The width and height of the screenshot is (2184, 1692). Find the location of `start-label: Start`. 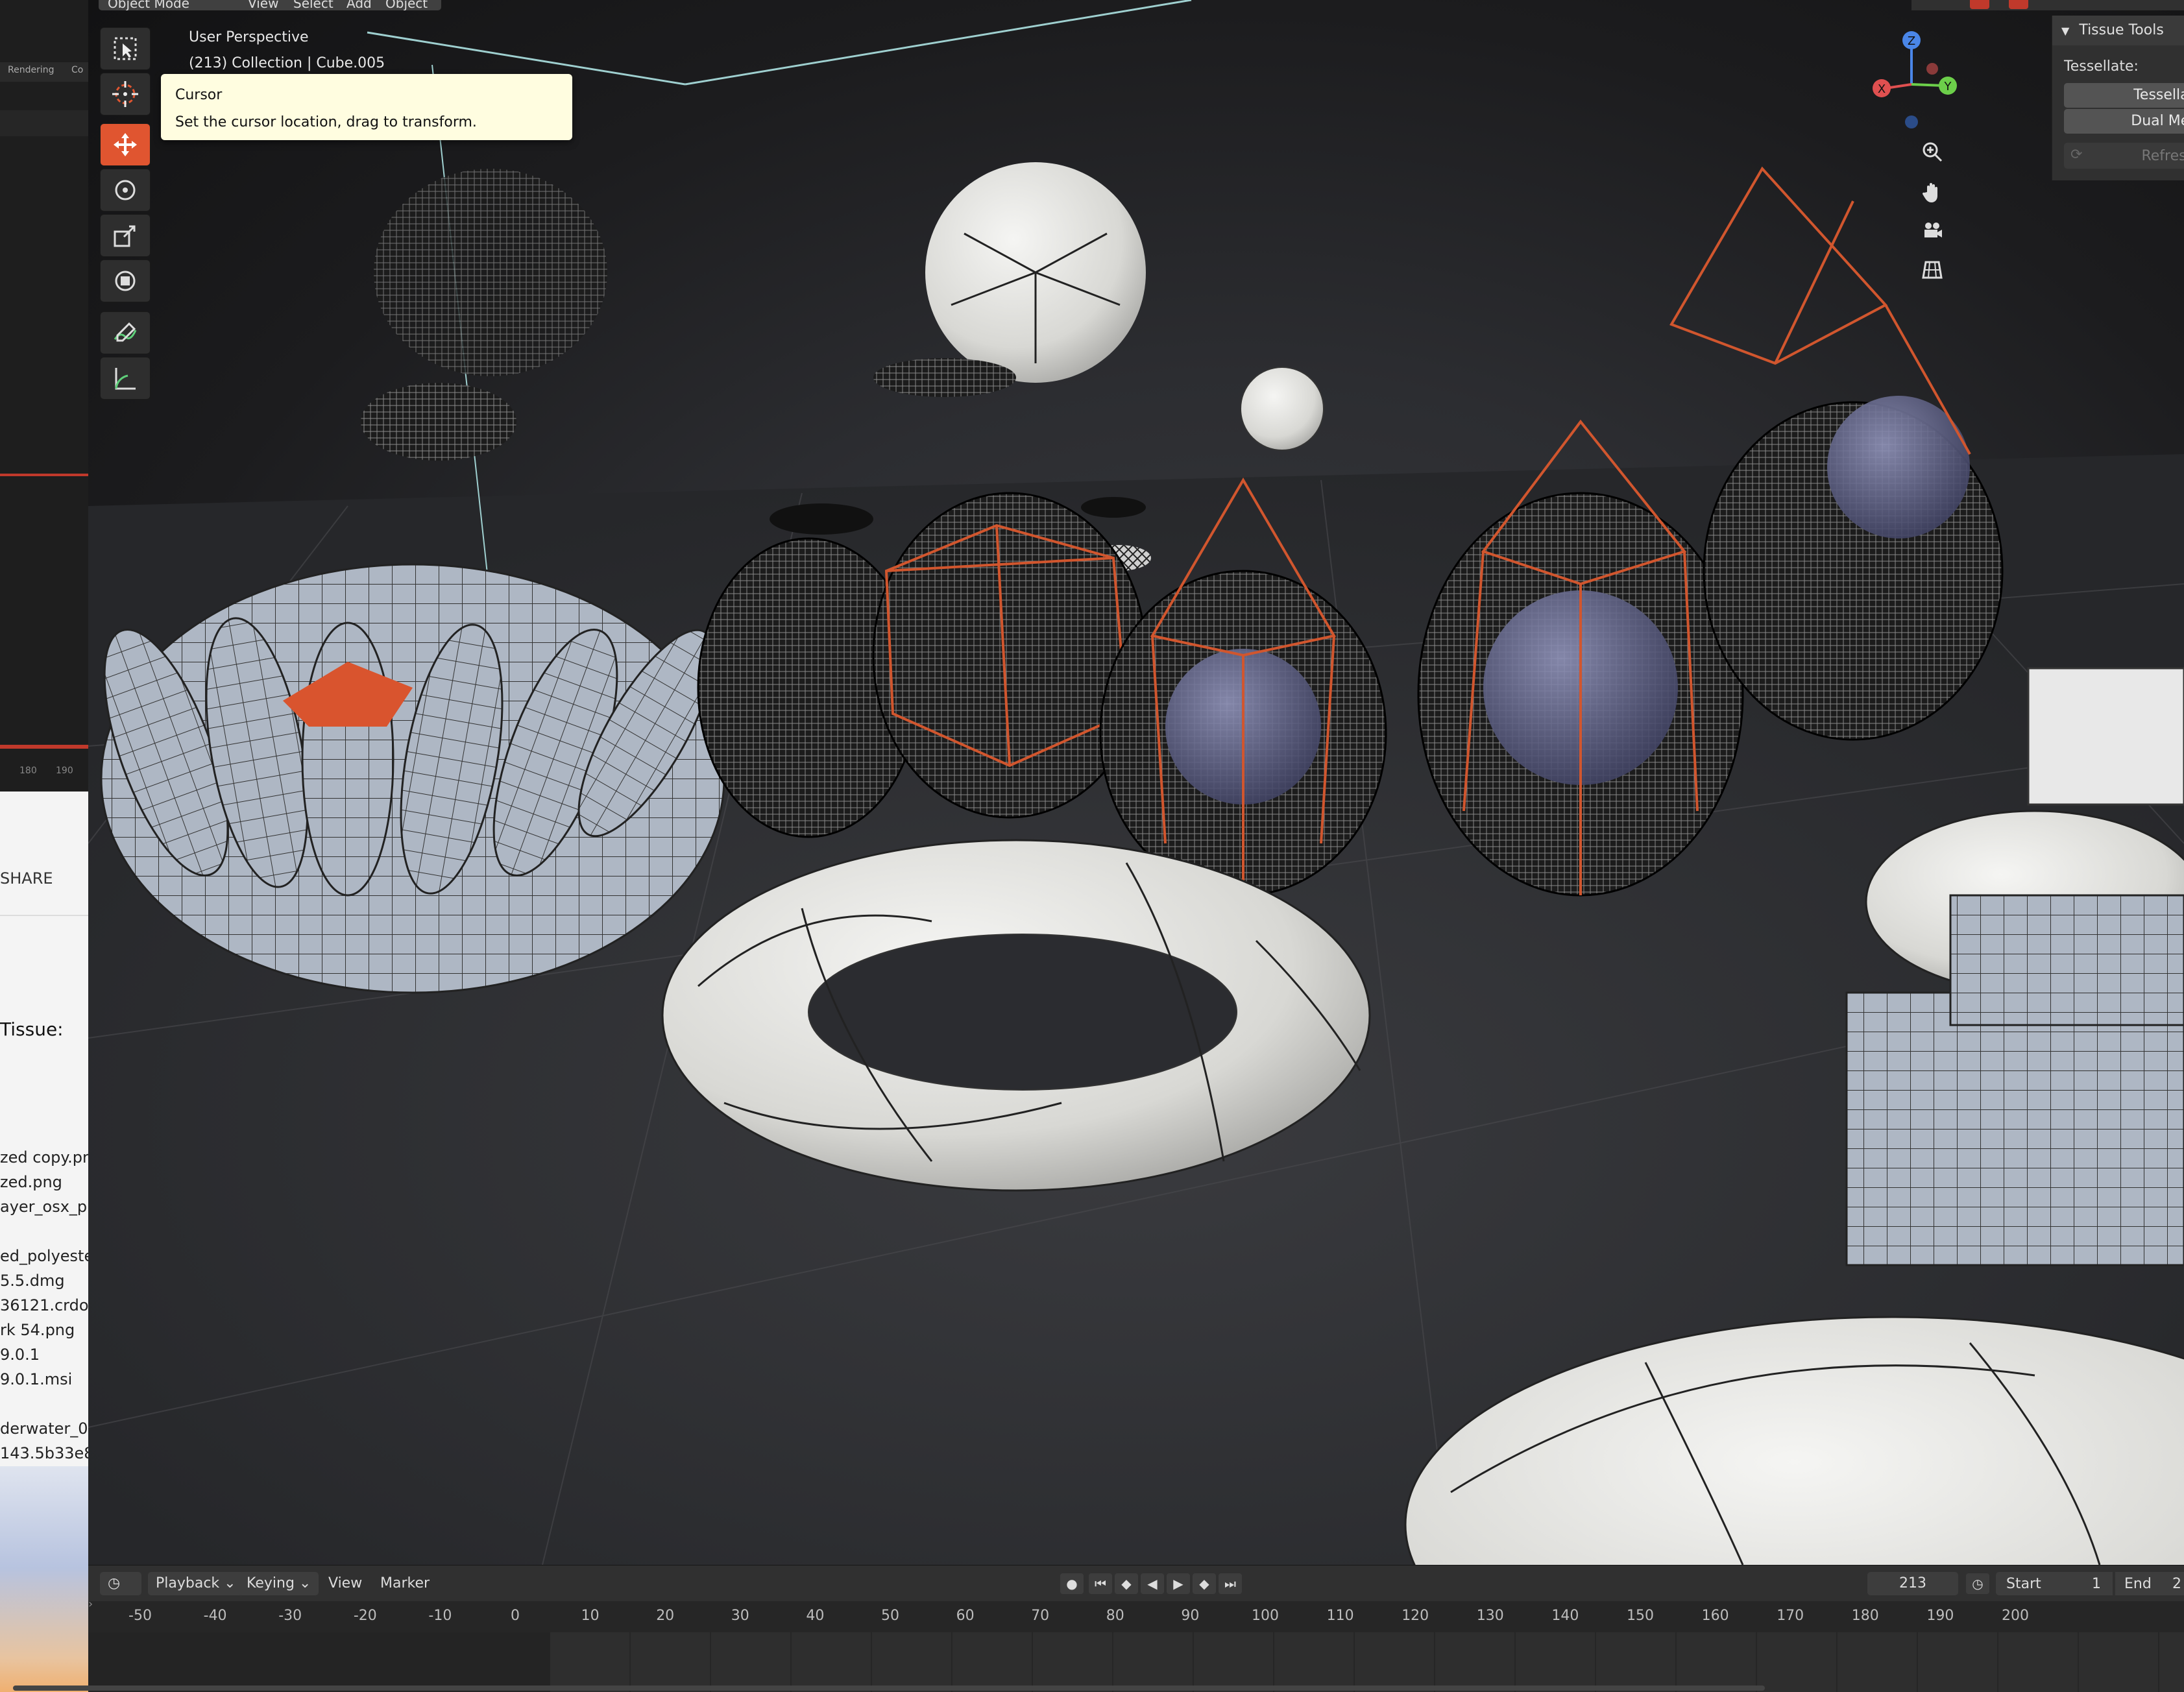

start-label: Start is located at coordinates (2023, 1584).